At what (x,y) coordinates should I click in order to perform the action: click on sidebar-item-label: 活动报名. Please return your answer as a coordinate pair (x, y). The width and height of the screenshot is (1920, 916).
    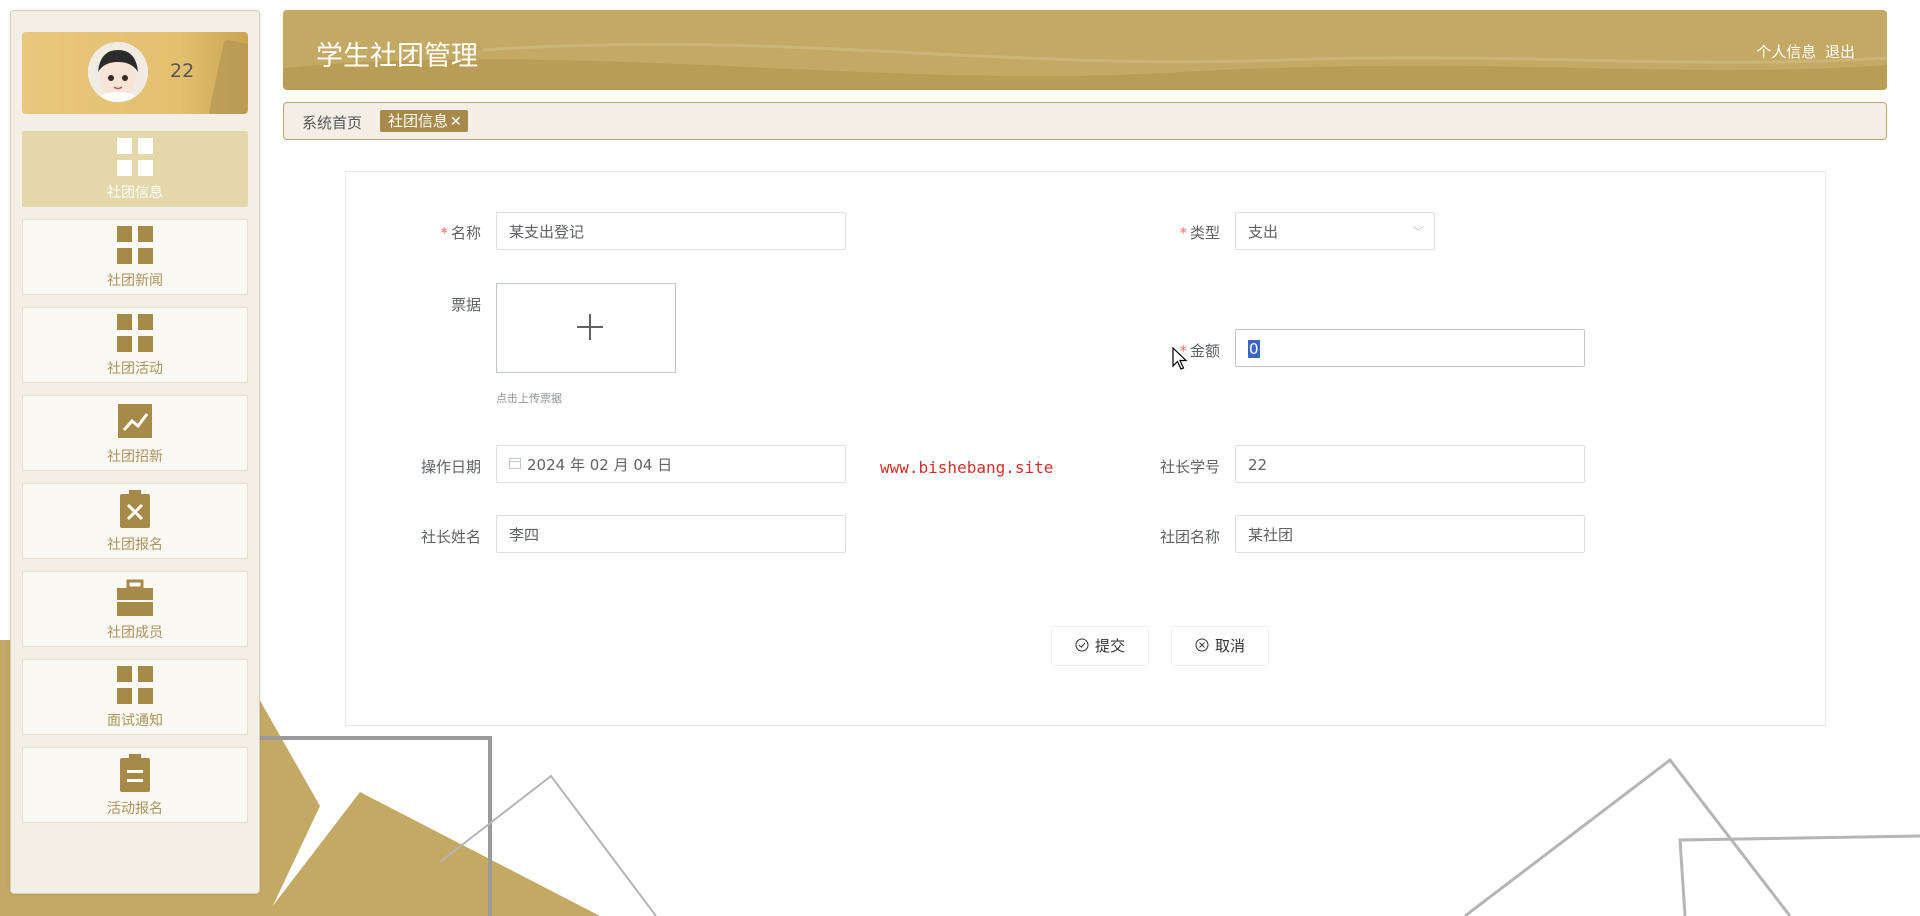
    Looking at the image, I should click on (135, 809).